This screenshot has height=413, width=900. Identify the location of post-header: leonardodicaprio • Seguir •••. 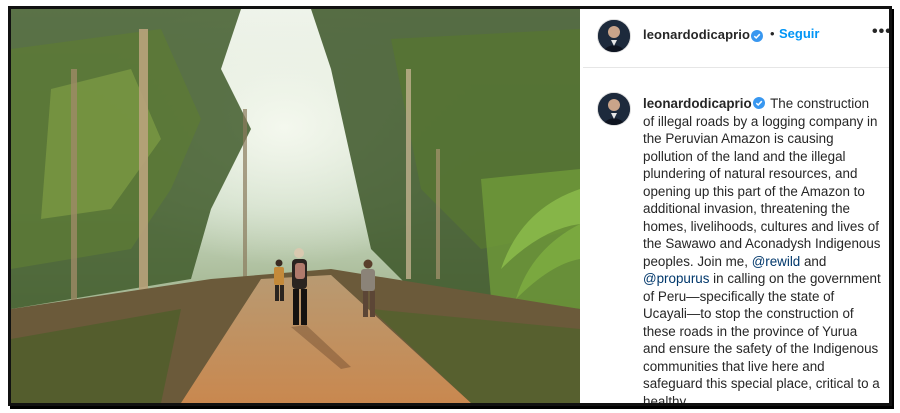
(736, 38).